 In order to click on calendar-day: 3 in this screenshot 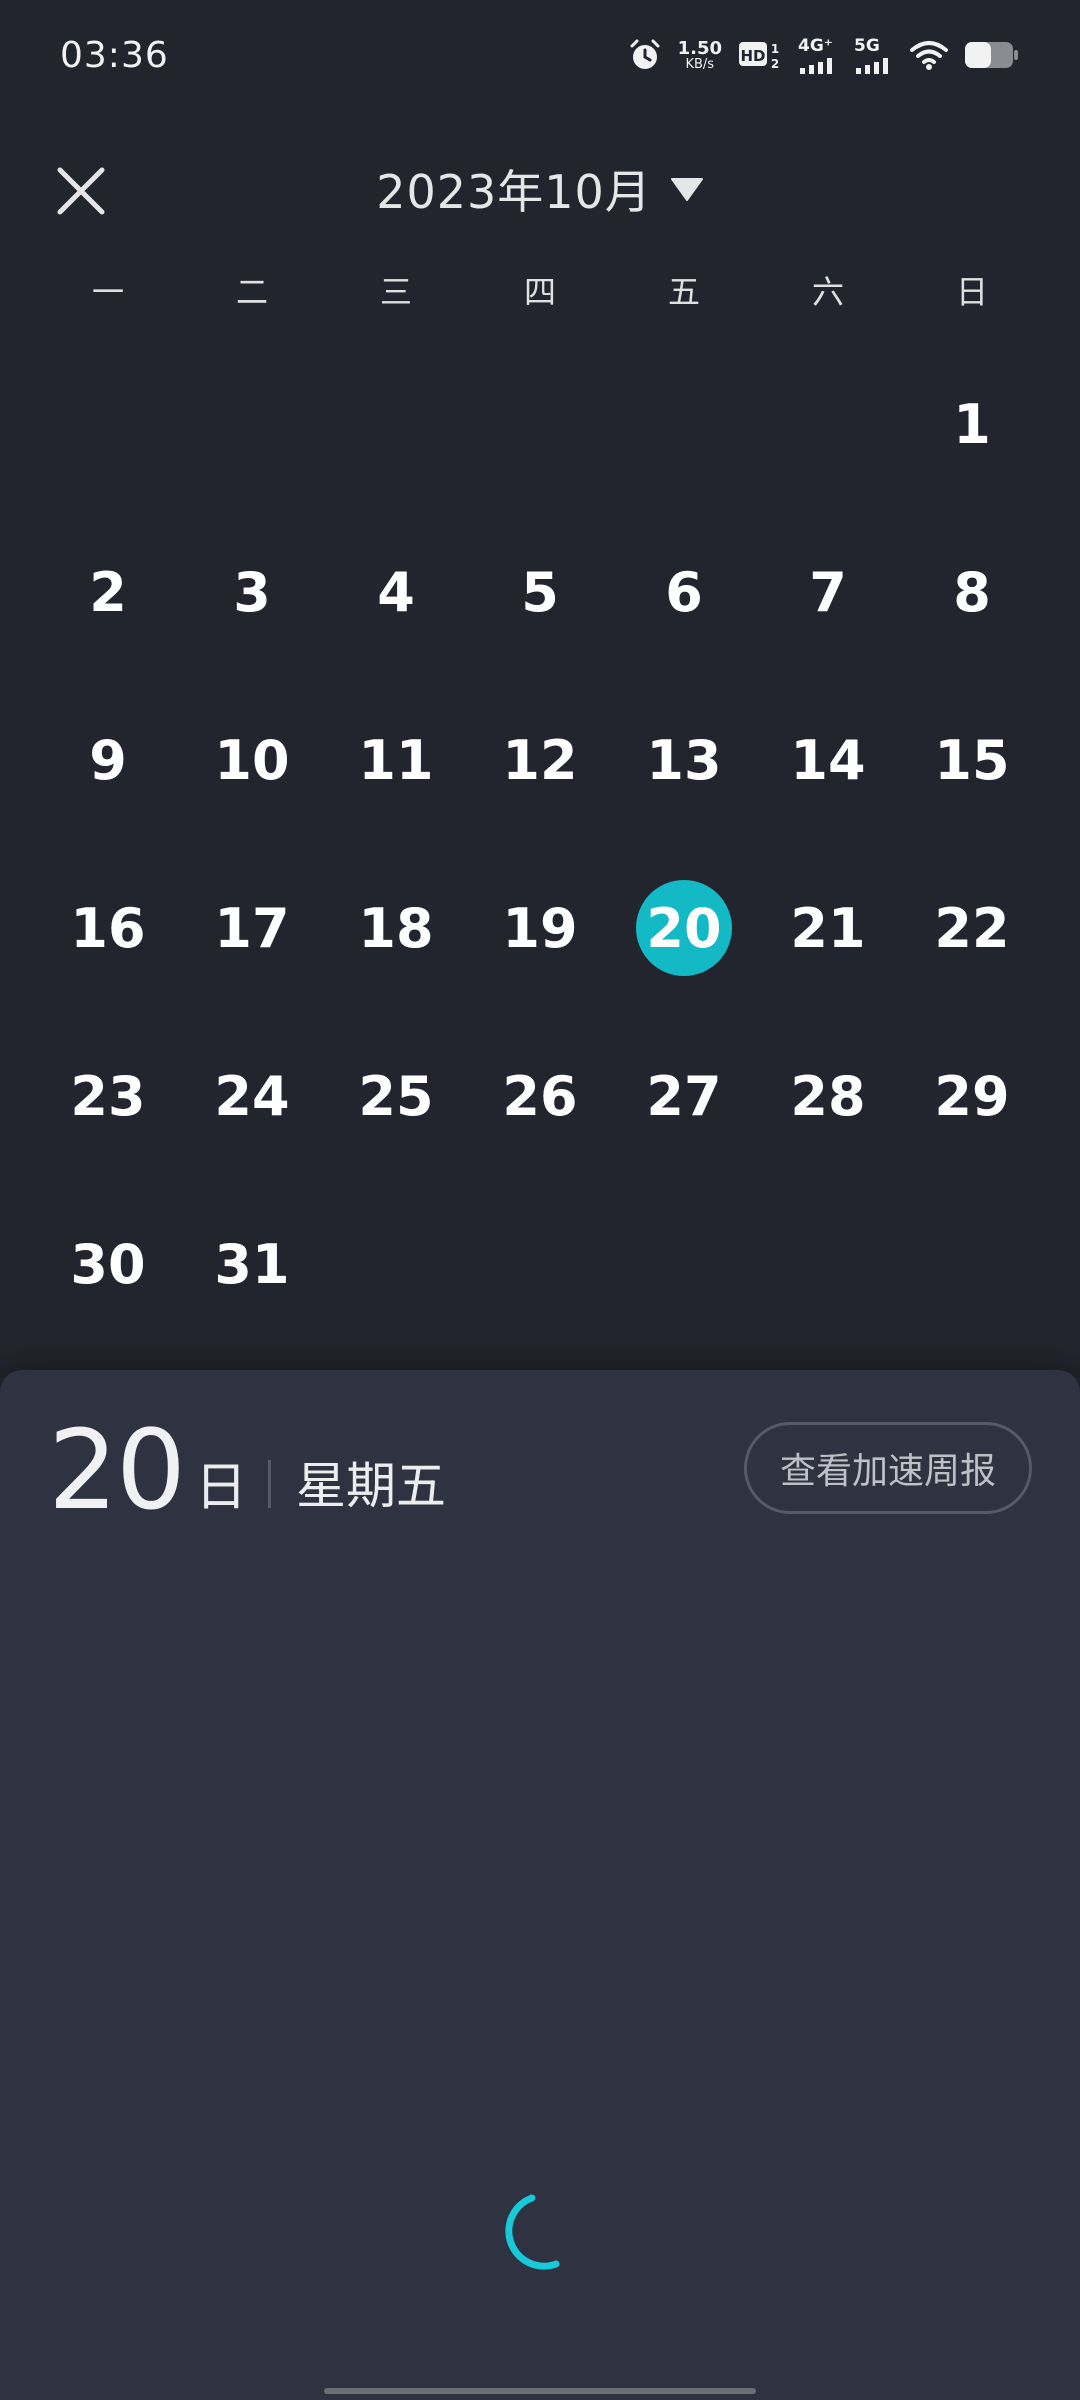, I will do `click(252, 592)`.